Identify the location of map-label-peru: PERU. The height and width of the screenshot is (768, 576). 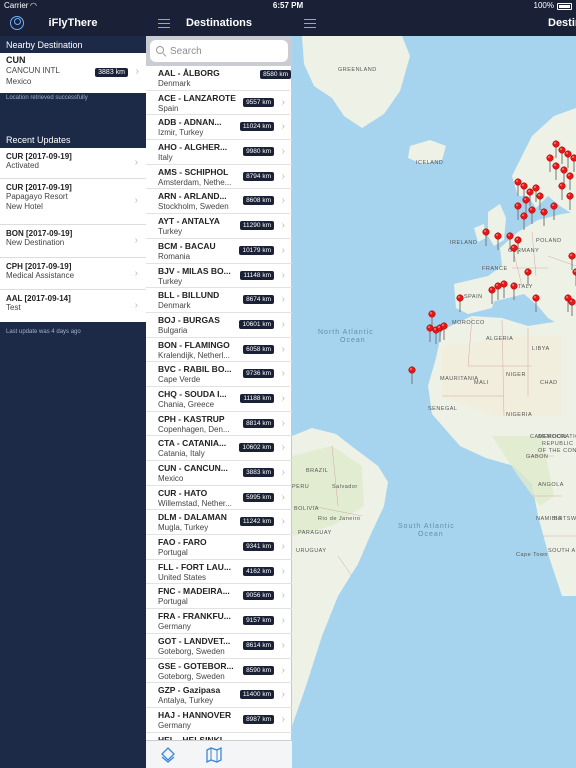
(300, 487).